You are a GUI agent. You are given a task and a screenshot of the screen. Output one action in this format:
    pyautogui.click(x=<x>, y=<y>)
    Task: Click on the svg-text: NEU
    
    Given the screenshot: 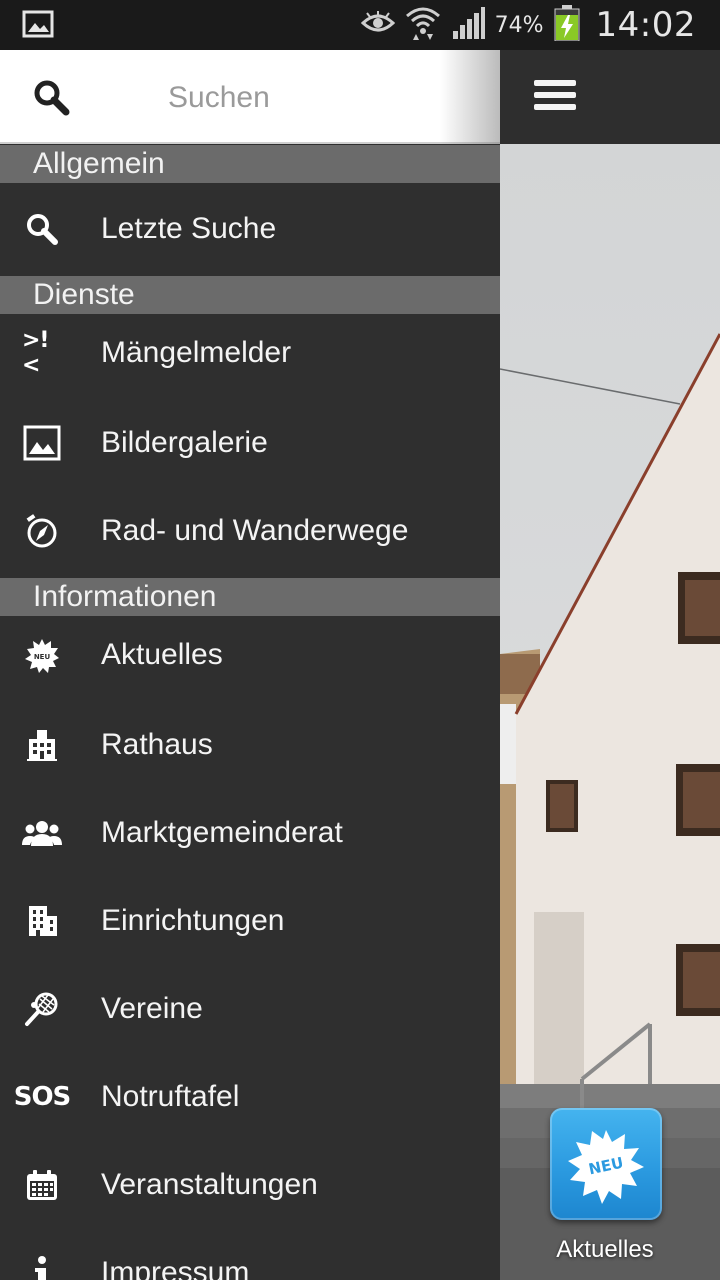 What is the action you would take?
    pyautogui.click(x=42, y=657)
    